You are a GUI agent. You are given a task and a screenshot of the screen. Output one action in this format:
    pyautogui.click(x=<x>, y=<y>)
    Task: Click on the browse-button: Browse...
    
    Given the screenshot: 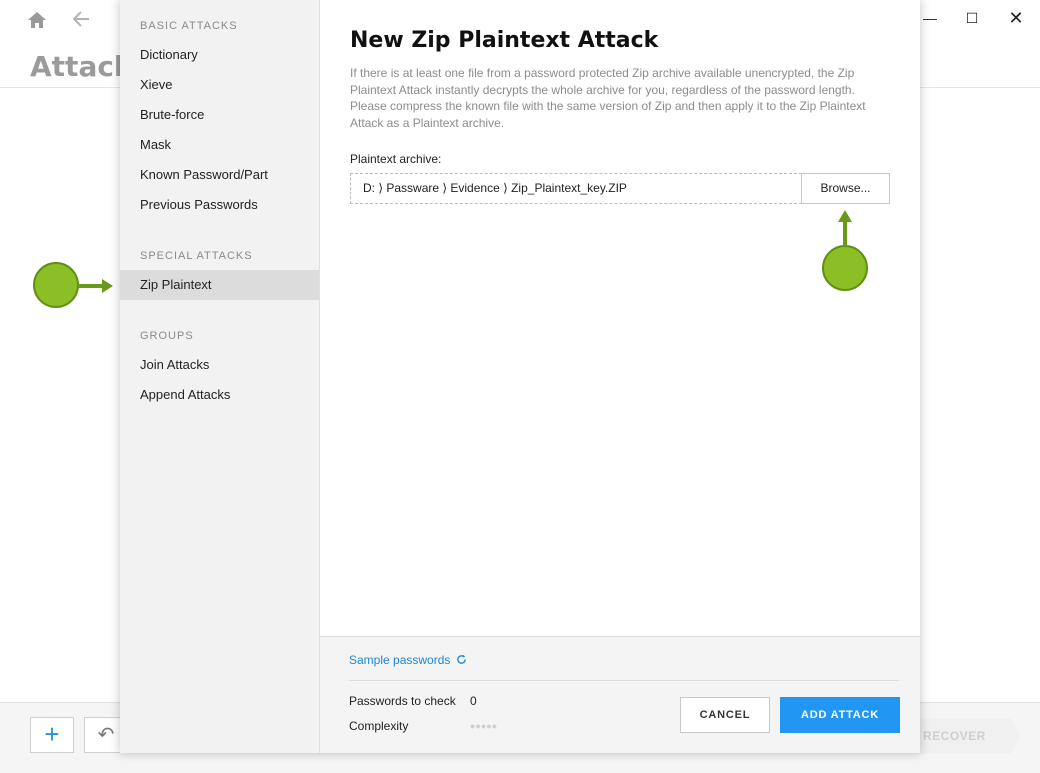 What is the action you would take?
    pyautogui.click(x=845, y=188)
    